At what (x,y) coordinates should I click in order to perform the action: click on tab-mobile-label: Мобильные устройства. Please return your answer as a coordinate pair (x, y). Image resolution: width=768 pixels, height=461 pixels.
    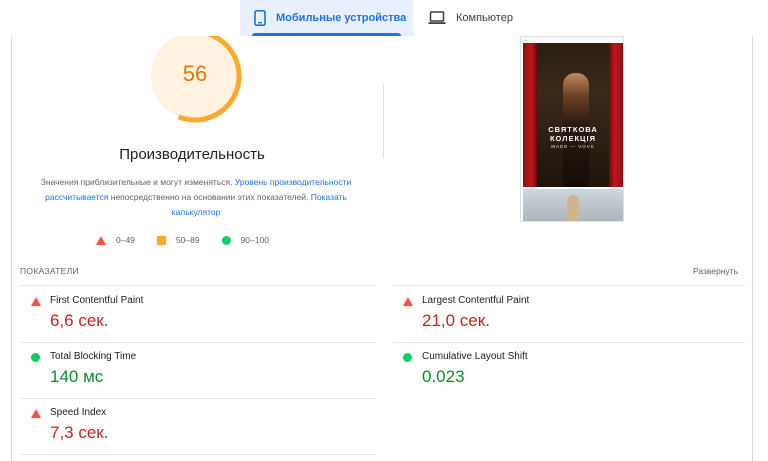
    Looking at the image, I should click on (341, 18).